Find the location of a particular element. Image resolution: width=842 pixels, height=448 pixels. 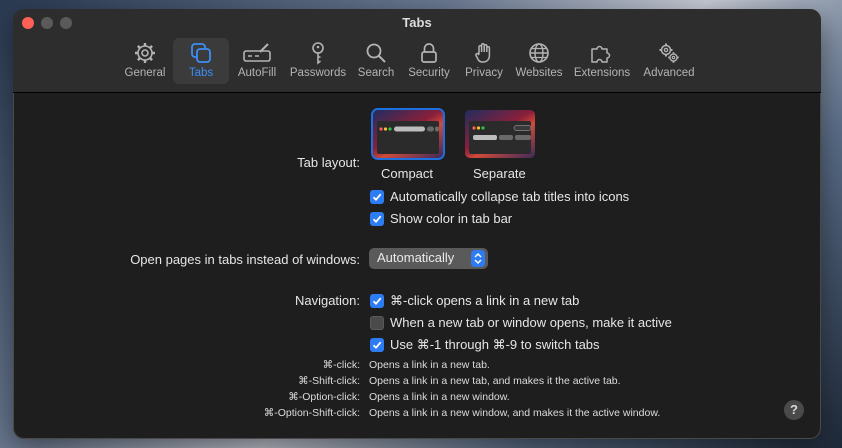

tab-general: General is located at coordinates (145, 61).